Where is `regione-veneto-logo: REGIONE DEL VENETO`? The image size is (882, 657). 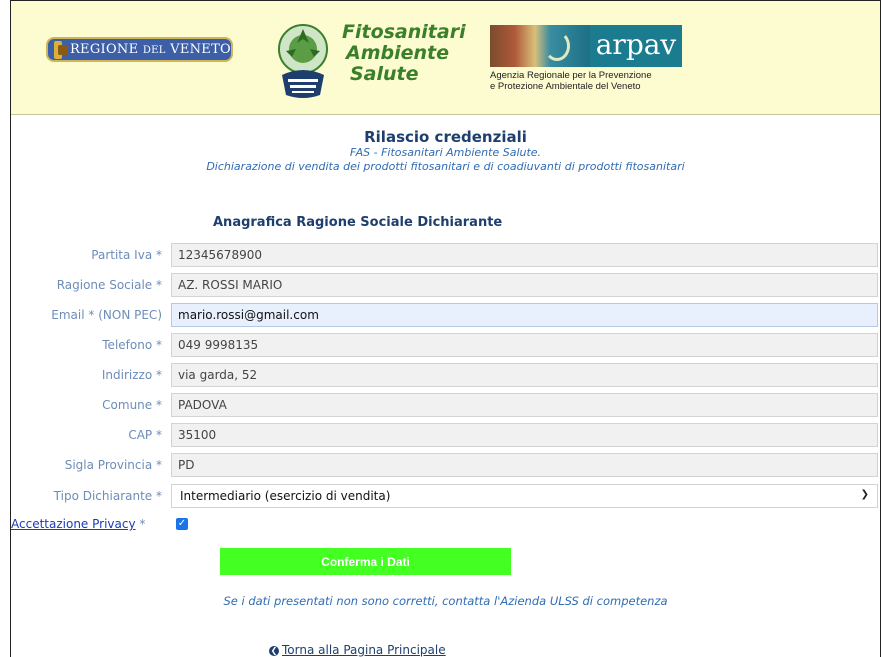 regione-veneto-logo: REGIONE DEL VENETO is located at coordinates (139, 49).